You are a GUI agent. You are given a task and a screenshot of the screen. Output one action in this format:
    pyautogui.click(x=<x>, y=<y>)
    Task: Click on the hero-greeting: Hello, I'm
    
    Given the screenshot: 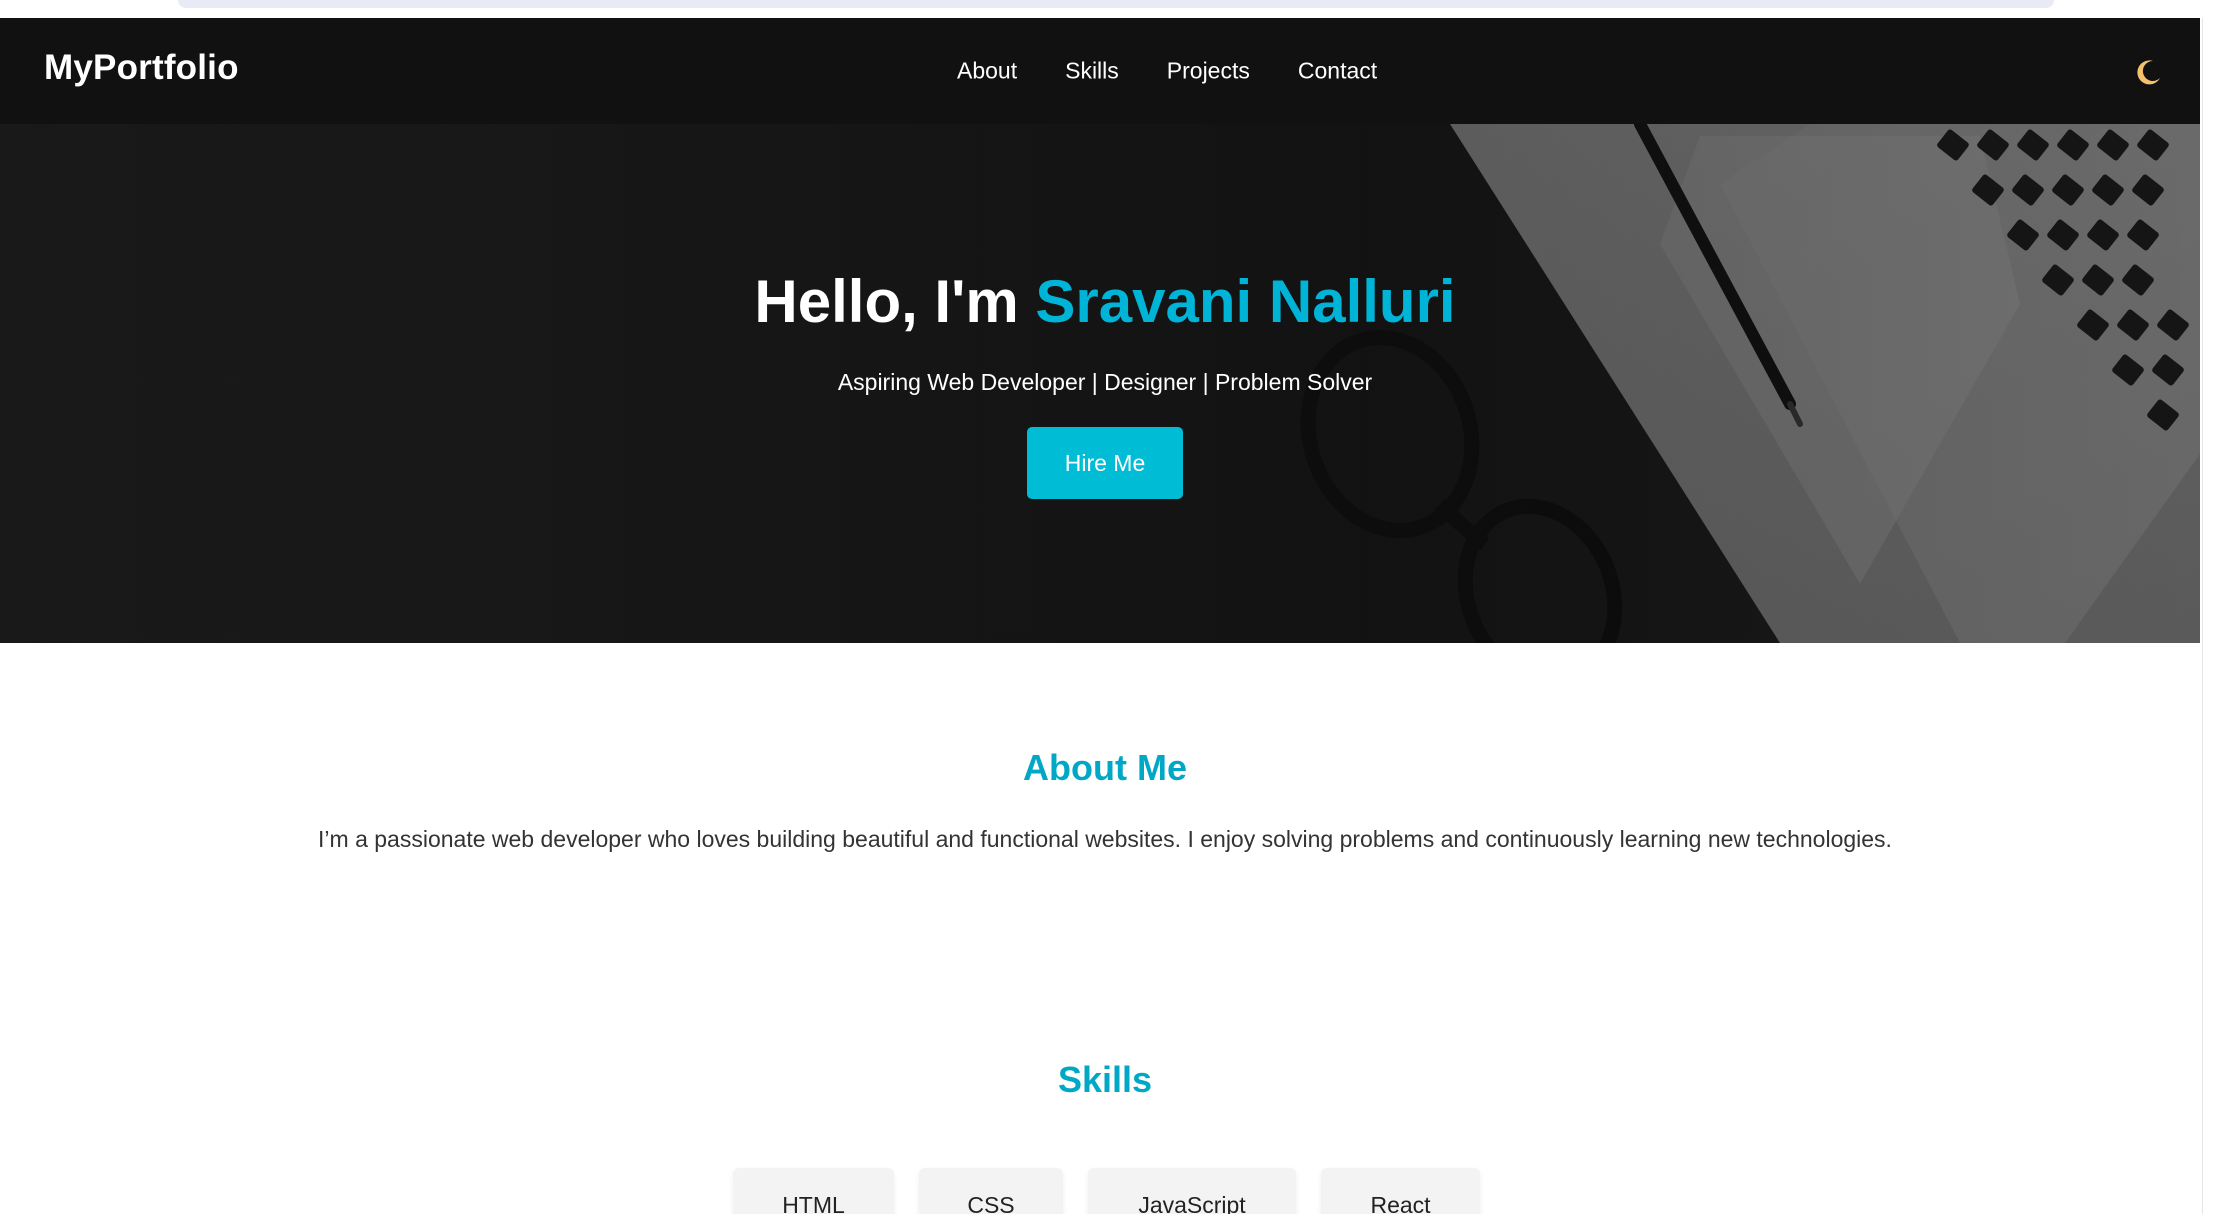 What is the action you would take?
    pyautogui.click(x=895, y=301)
    